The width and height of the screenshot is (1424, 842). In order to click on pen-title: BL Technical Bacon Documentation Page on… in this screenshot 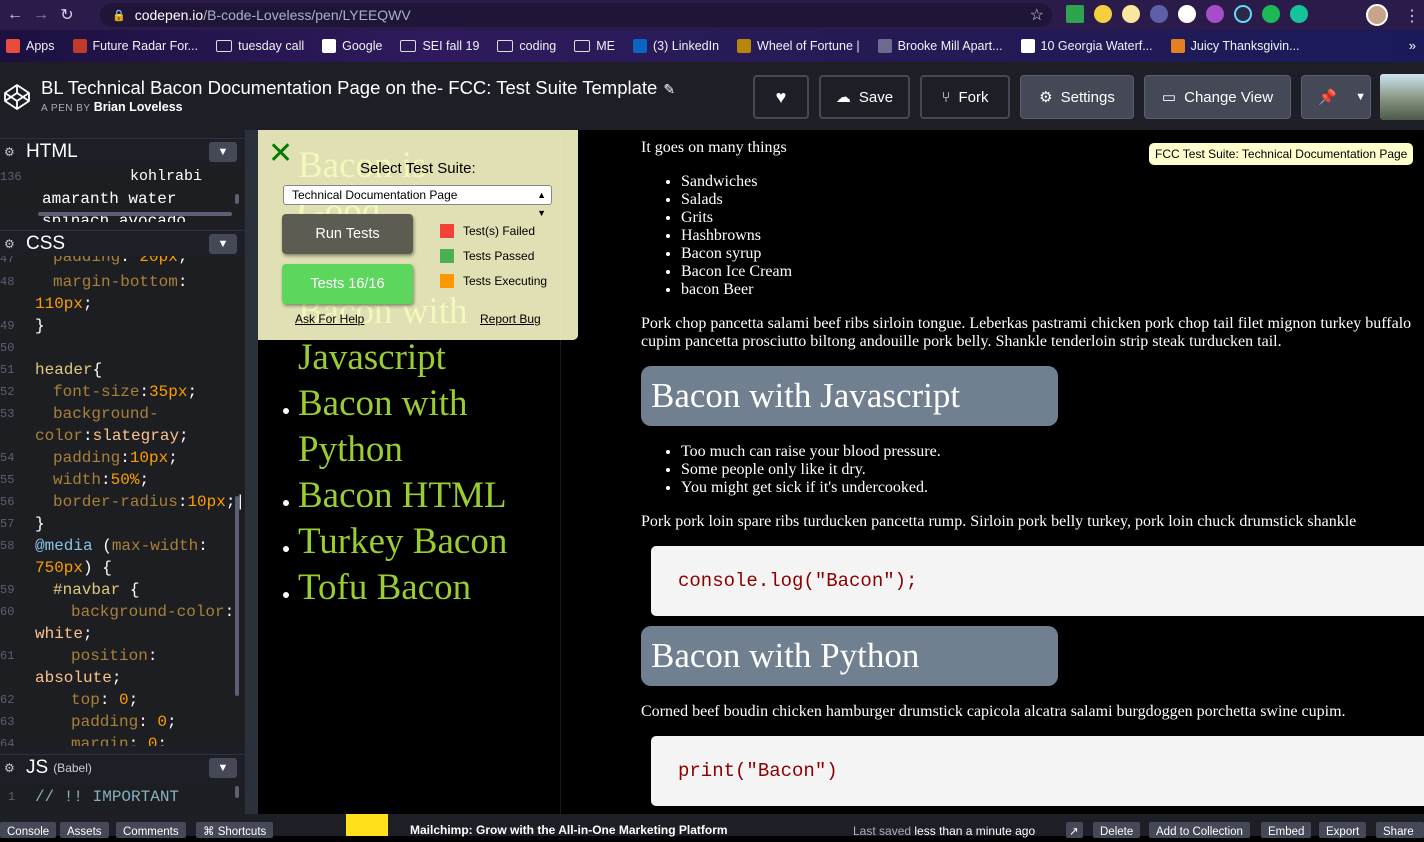, I will do `click(358, 88)`.